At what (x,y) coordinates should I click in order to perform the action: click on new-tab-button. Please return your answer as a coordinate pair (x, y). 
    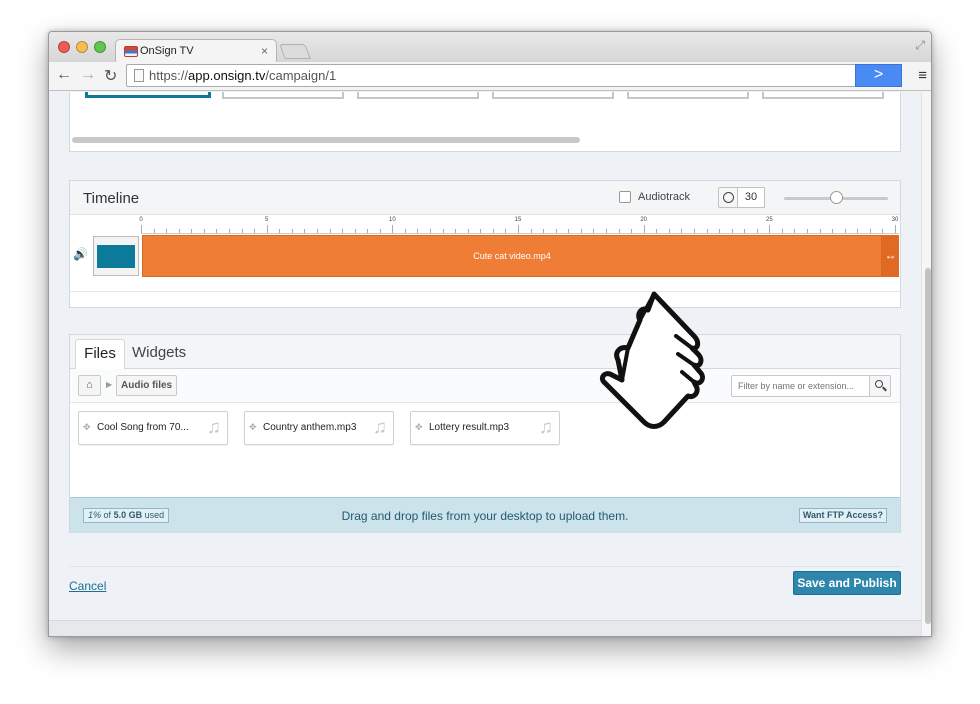
    Looking at the image, I should click on (295, 51).